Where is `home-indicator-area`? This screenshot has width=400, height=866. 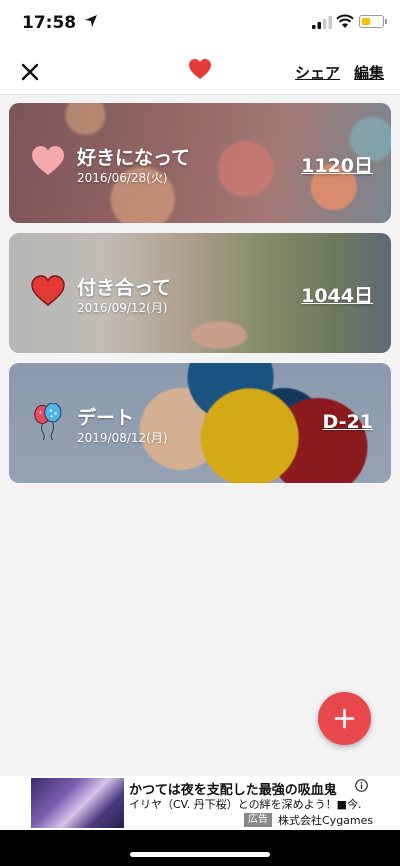 home-indicator-area is located at coordinates (200, 848).